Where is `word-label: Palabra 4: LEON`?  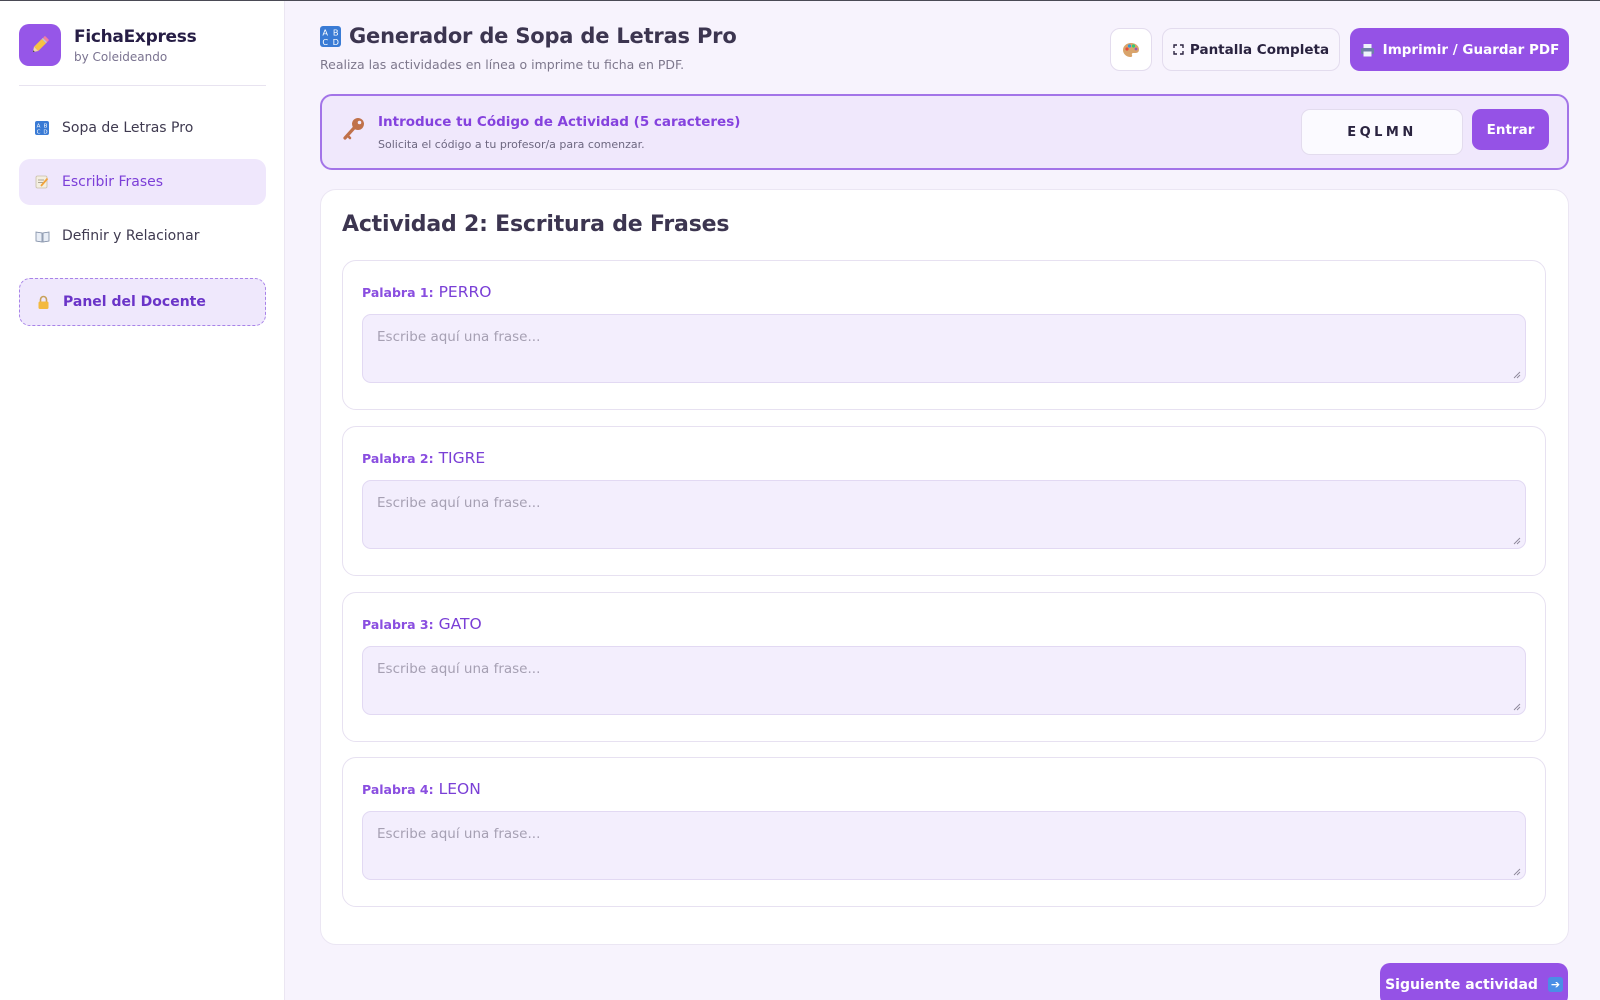 word-label: Palabra 4: LEON is located at coordinates (421, 789).